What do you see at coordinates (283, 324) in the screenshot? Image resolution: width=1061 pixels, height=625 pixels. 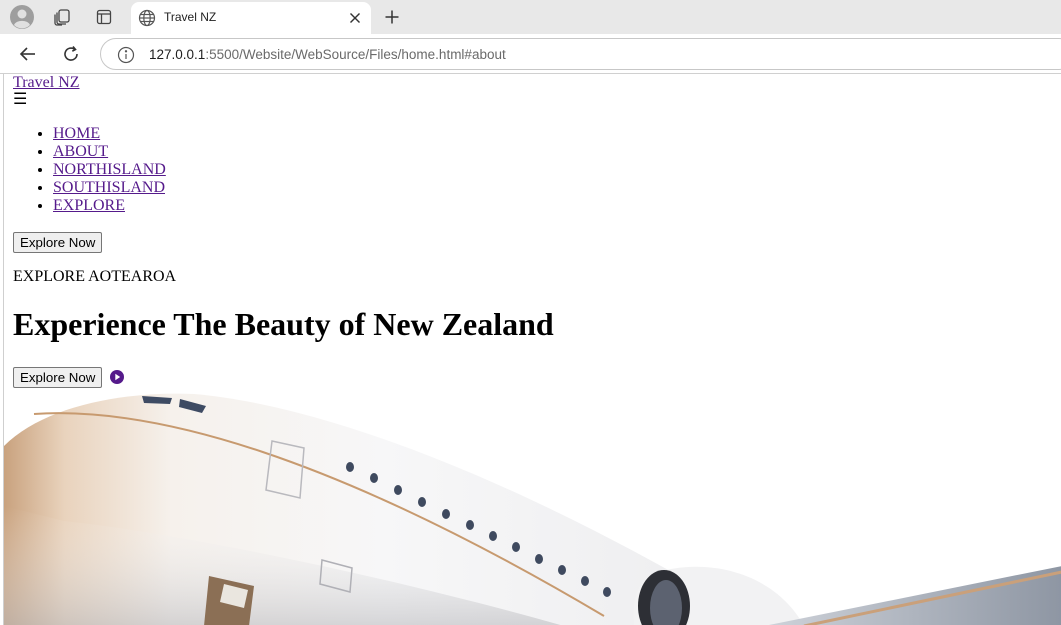 I see `hero-title: Experience The Beauty of New Zealand` at bounding box center [283, 324].